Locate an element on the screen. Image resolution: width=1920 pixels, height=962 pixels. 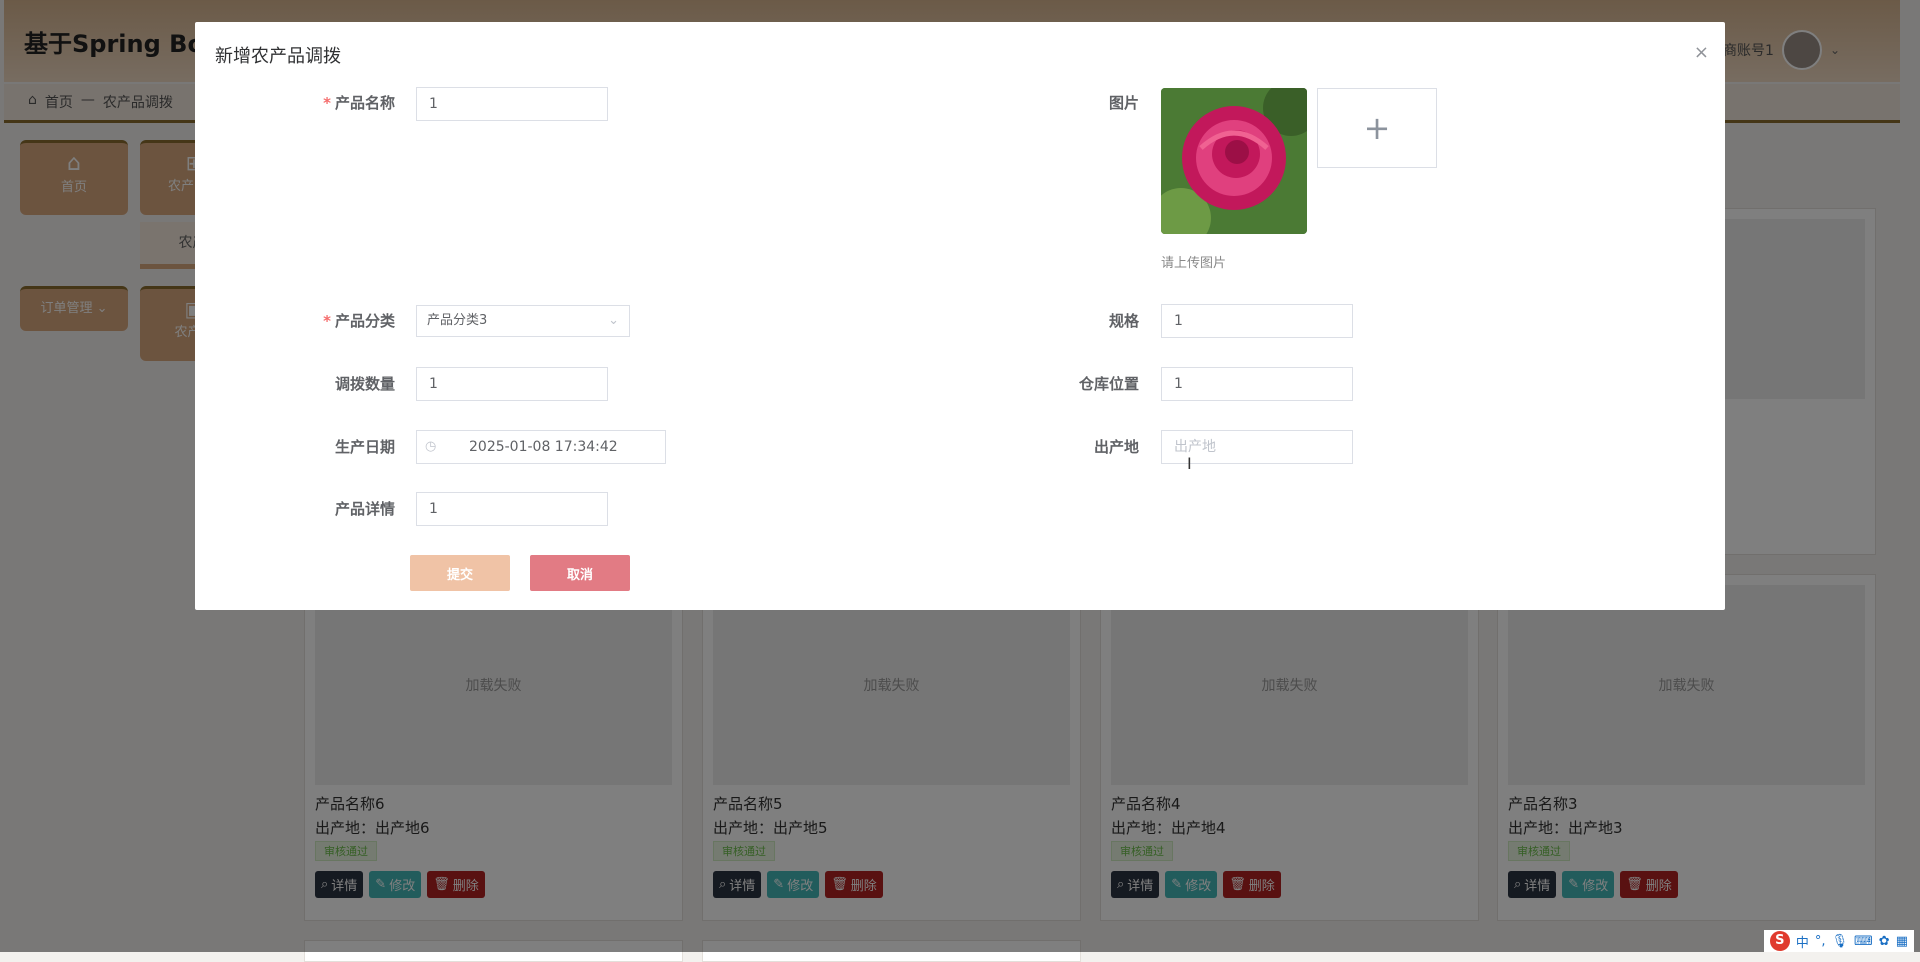
product-name-label: * 产品名称 is located at coordinates (345, 102).